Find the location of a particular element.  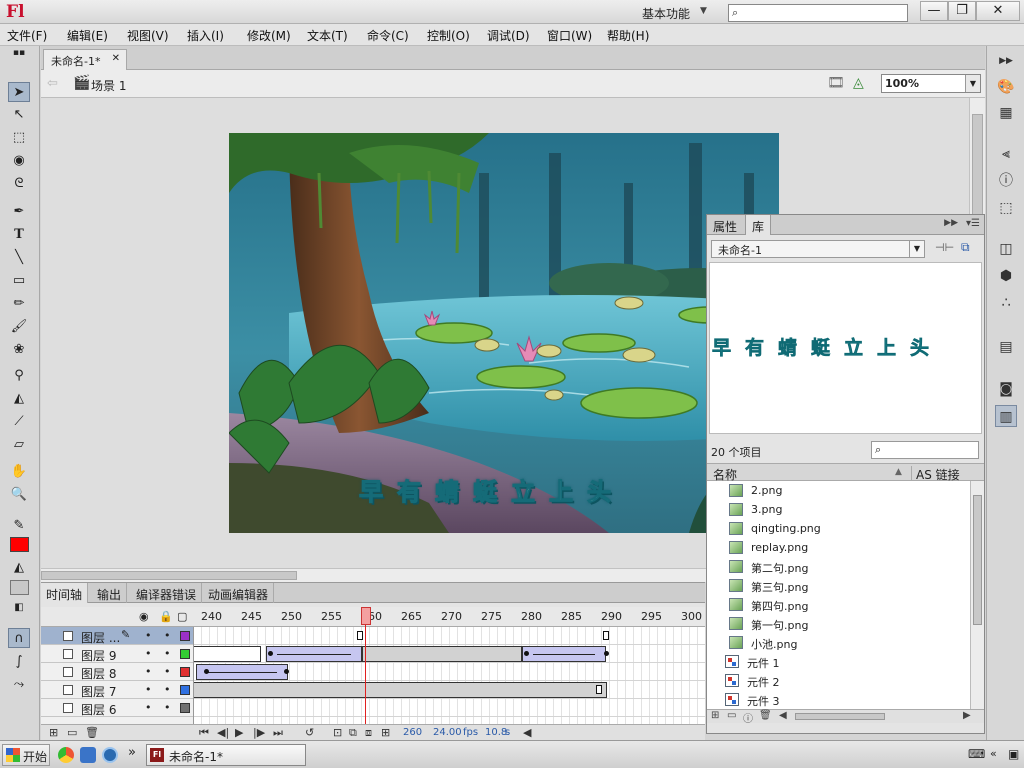

layer-row: 图层 7 • • is located at coordinates (117, 690).